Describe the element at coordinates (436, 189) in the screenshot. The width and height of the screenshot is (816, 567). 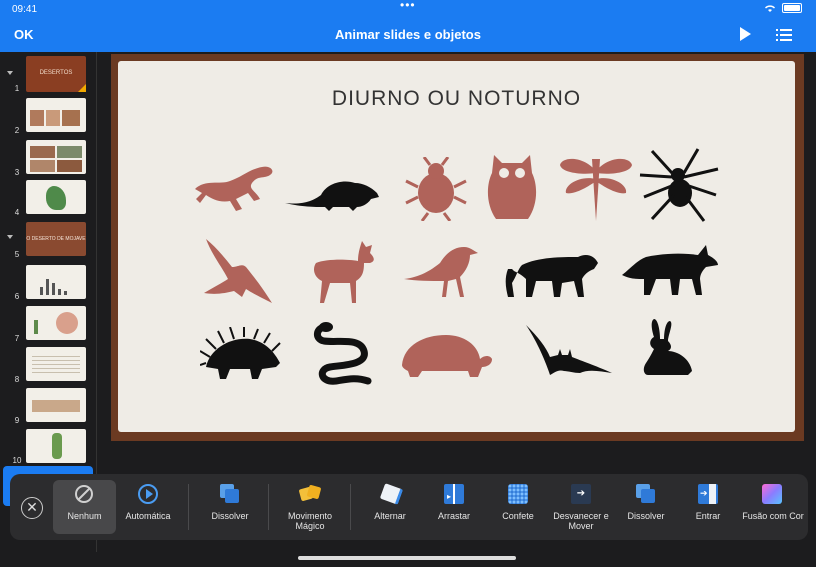
I see `beetle-icon` at that location.